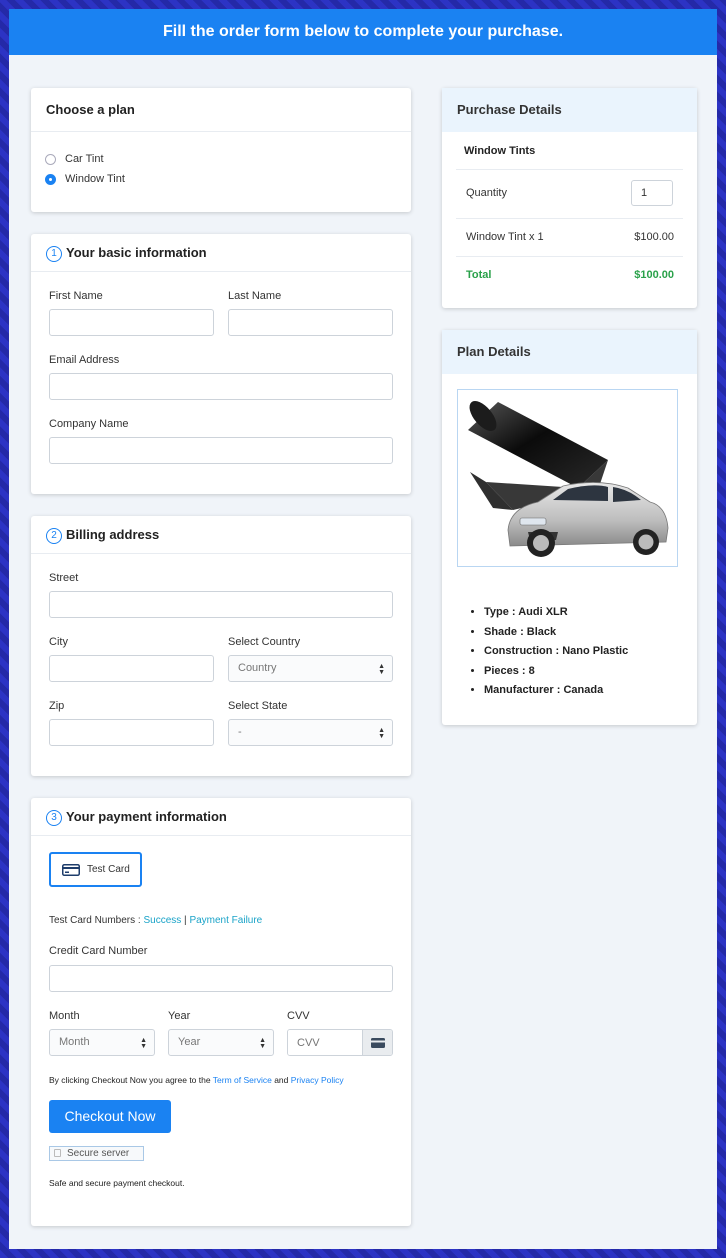  Describe the element at coordinates (117, 1183) in the screenshot. I see `safe-text: Safe and secure payment checkout.` at that location.